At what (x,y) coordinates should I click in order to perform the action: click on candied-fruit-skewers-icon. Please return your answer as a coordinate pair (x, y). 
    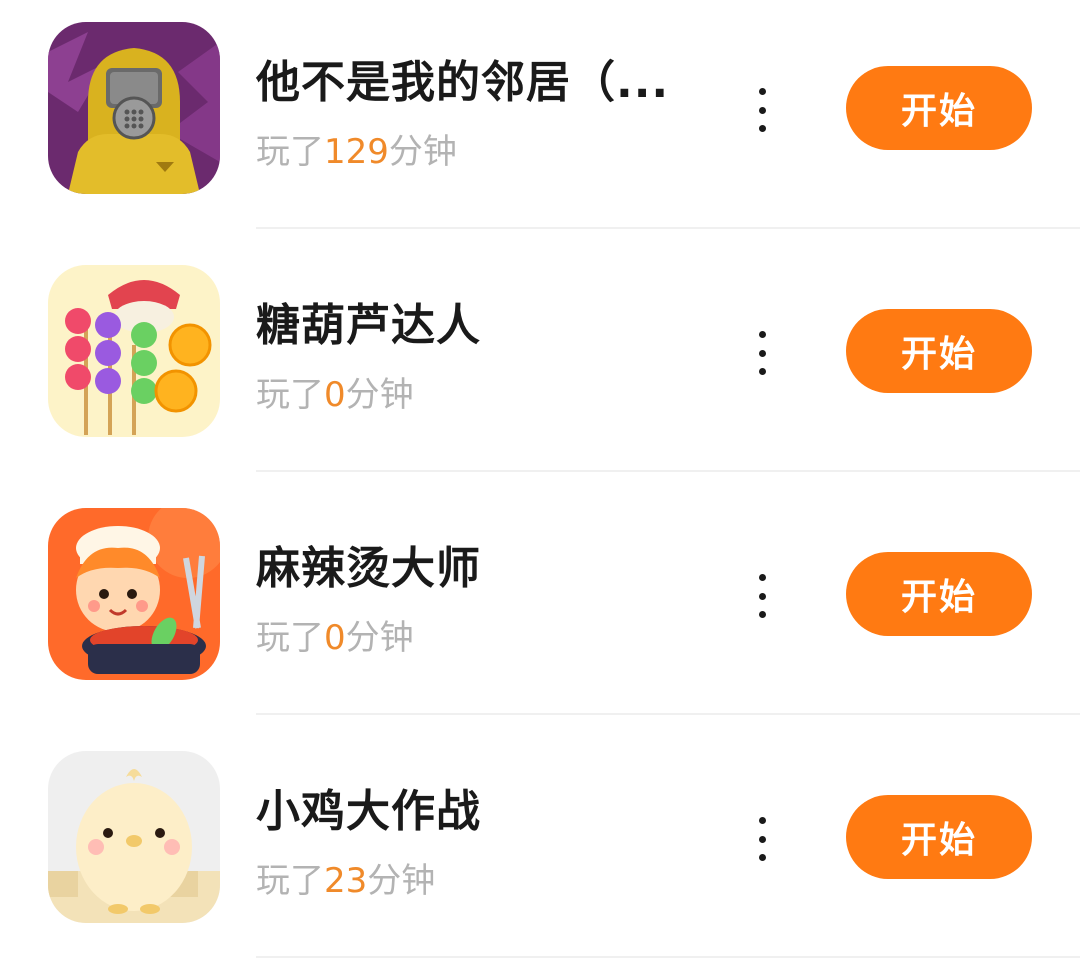
    Looking at the image, I should click on (134, 351).